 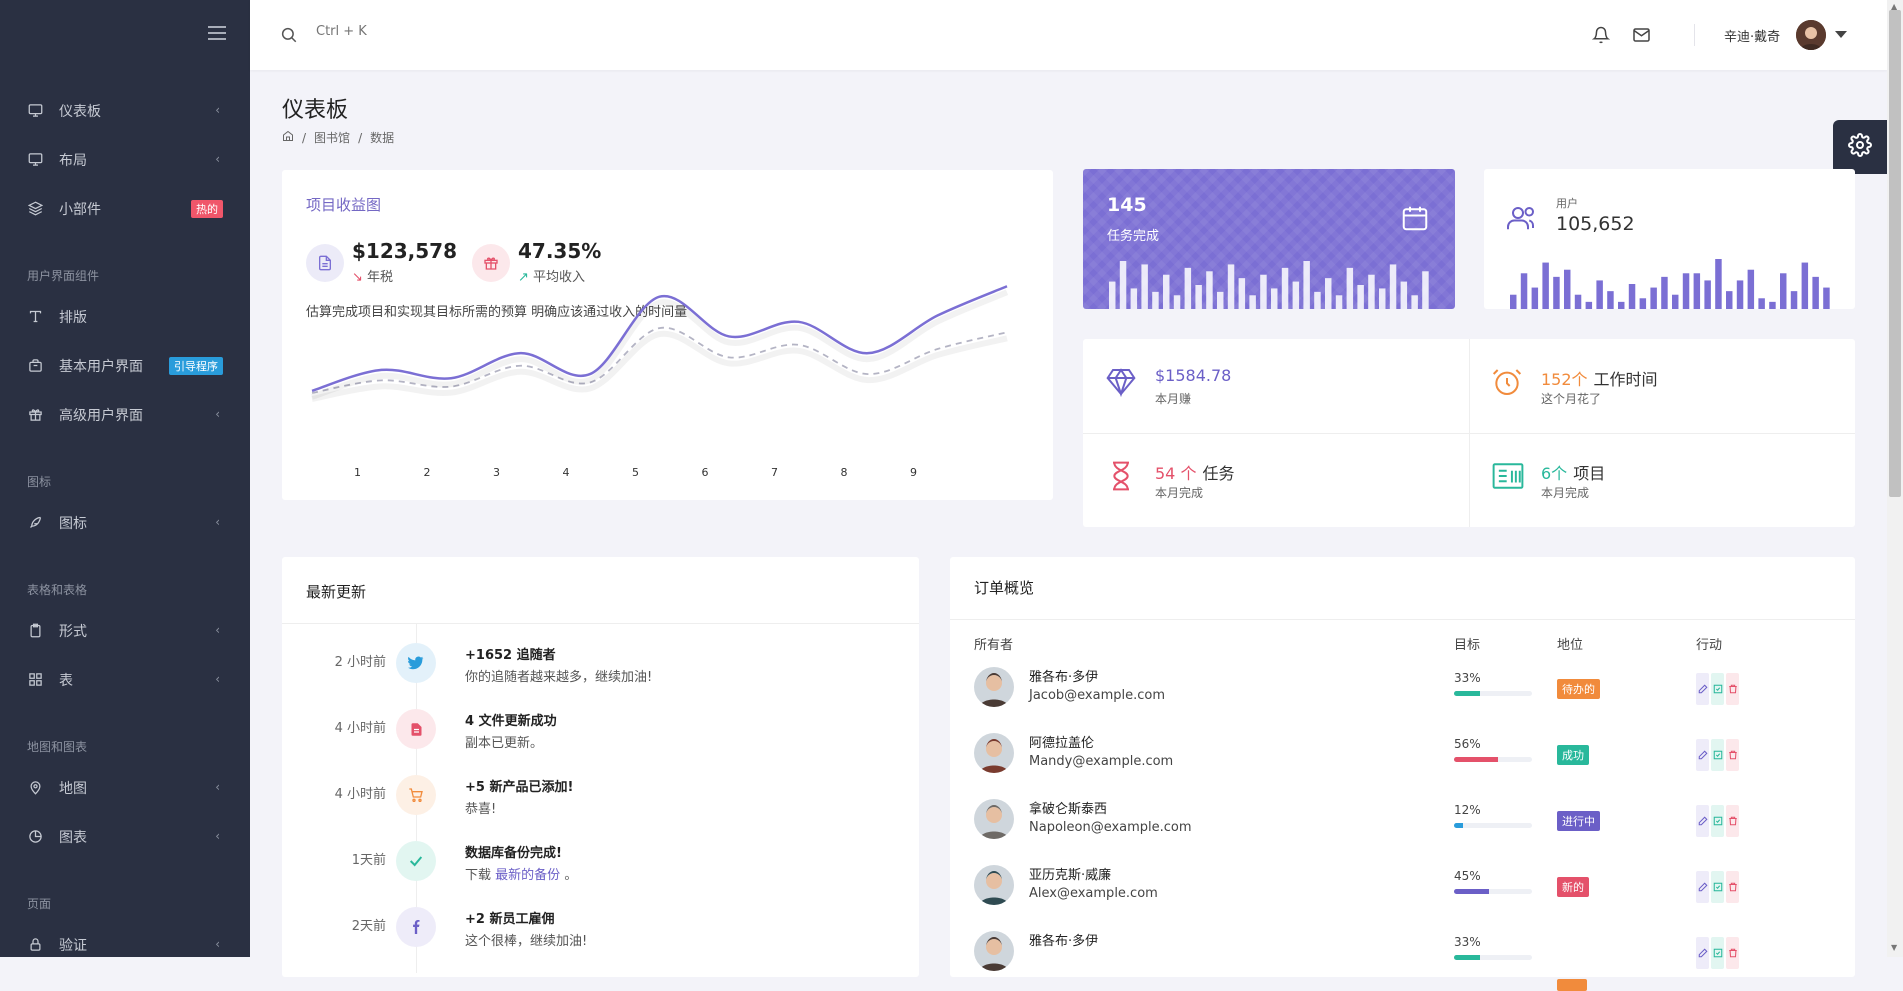 What do you see at coordinates (527, 875) in the screenshot?
I see `backup-link: 最新的备份` at bounding box center [527, 875].